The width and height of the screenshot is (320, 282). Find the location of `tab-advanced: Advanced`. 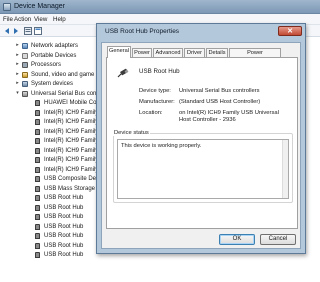

tab-advanced: Advanced is located at coordinates (168, 52).